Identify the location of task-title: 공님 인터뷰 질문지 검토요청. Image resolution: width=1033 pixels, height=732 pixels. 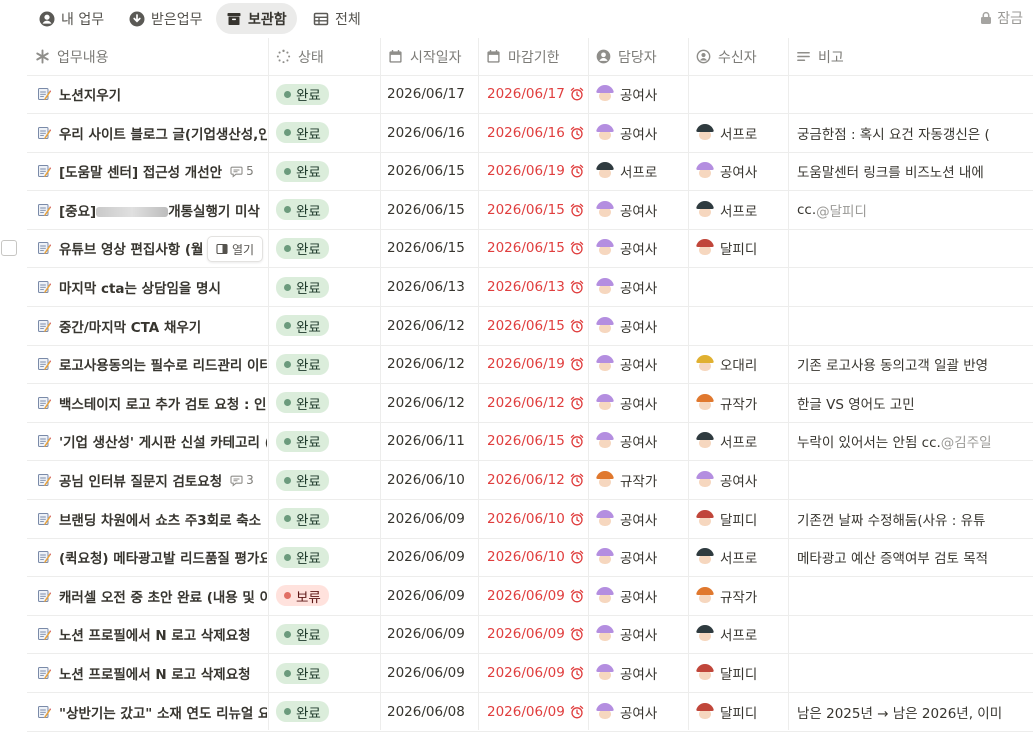
(140, 480).